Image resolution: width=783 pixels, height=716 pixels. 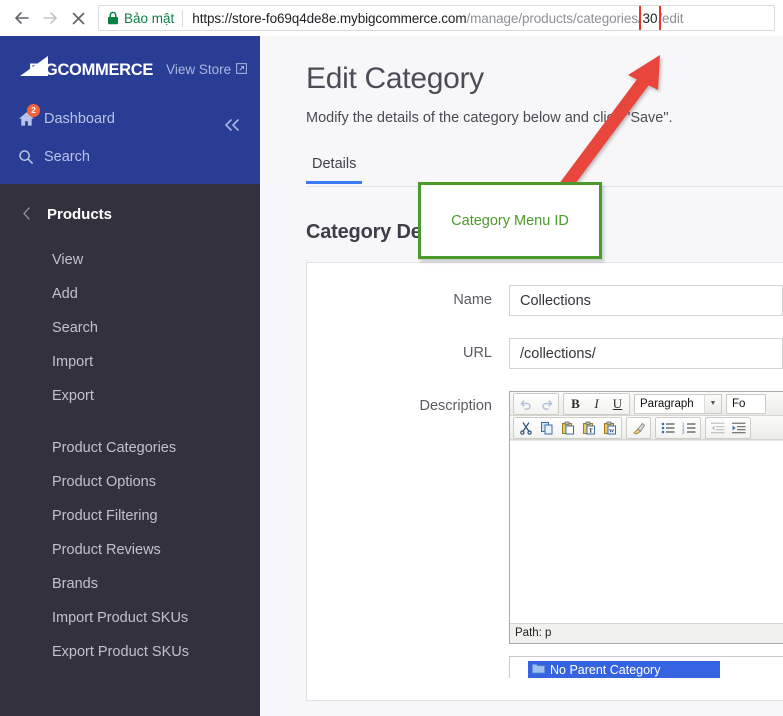 What do you see at coordinates (605, 670) in the screenshot?
I see `parent-category-label: No Parent Category` at bounding box center [605, 670].